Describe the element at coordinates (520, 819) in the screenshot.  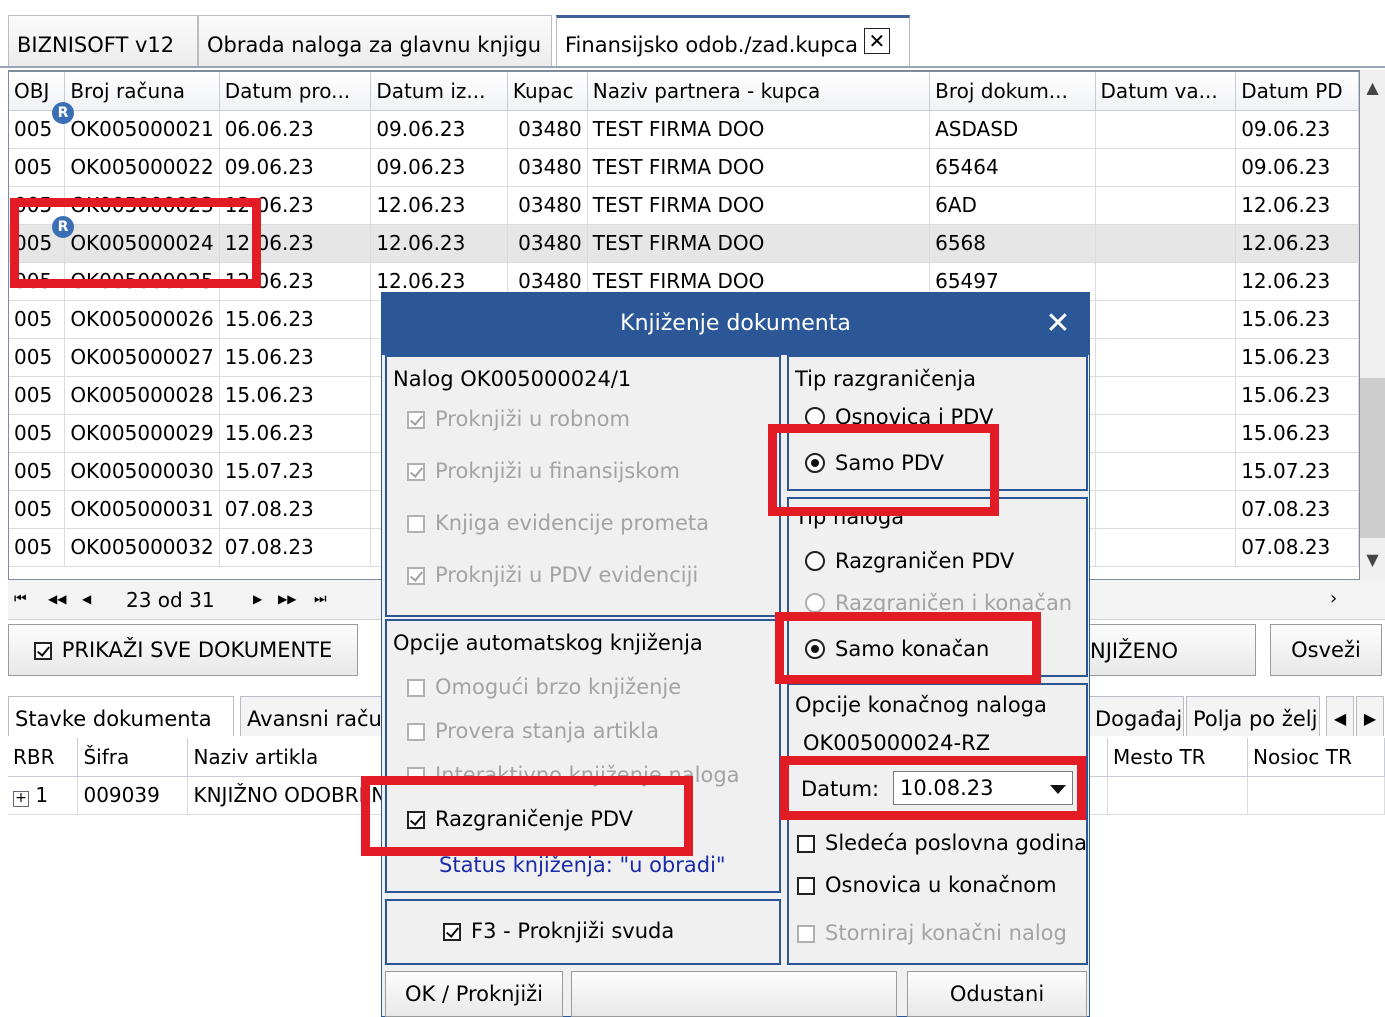
I see `vat-deferral-checkbox: Razgraničenje PDV` at that location.